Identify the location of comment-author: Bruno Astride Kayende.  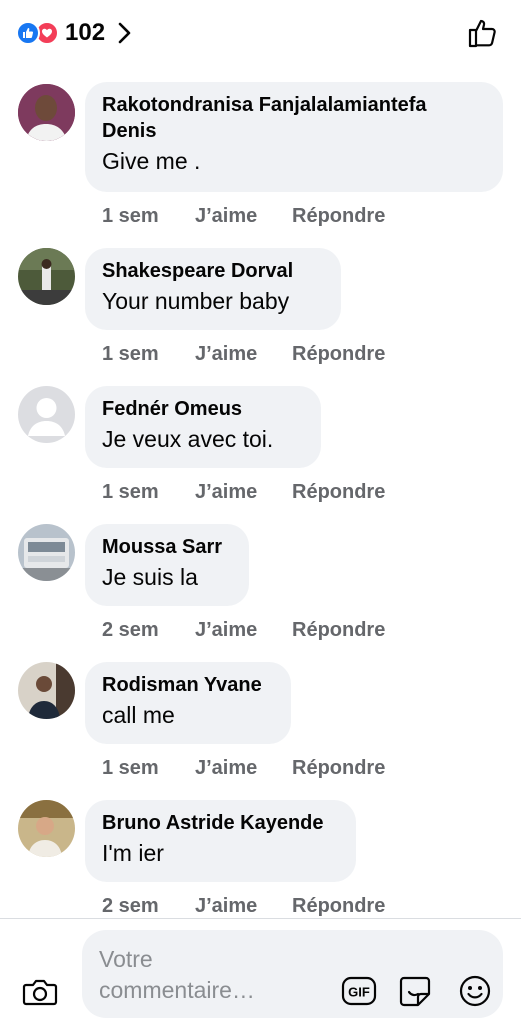
(220, 823).